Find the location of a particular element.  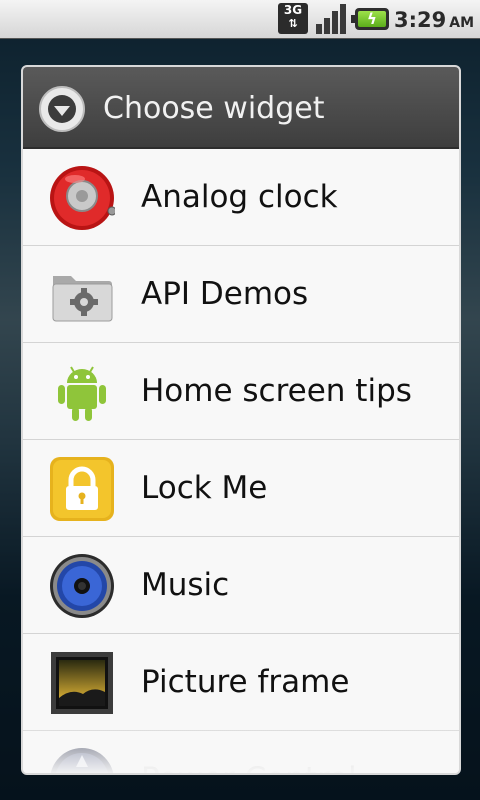

widget-item-label: API Demos is located at coordinates (225, 294).